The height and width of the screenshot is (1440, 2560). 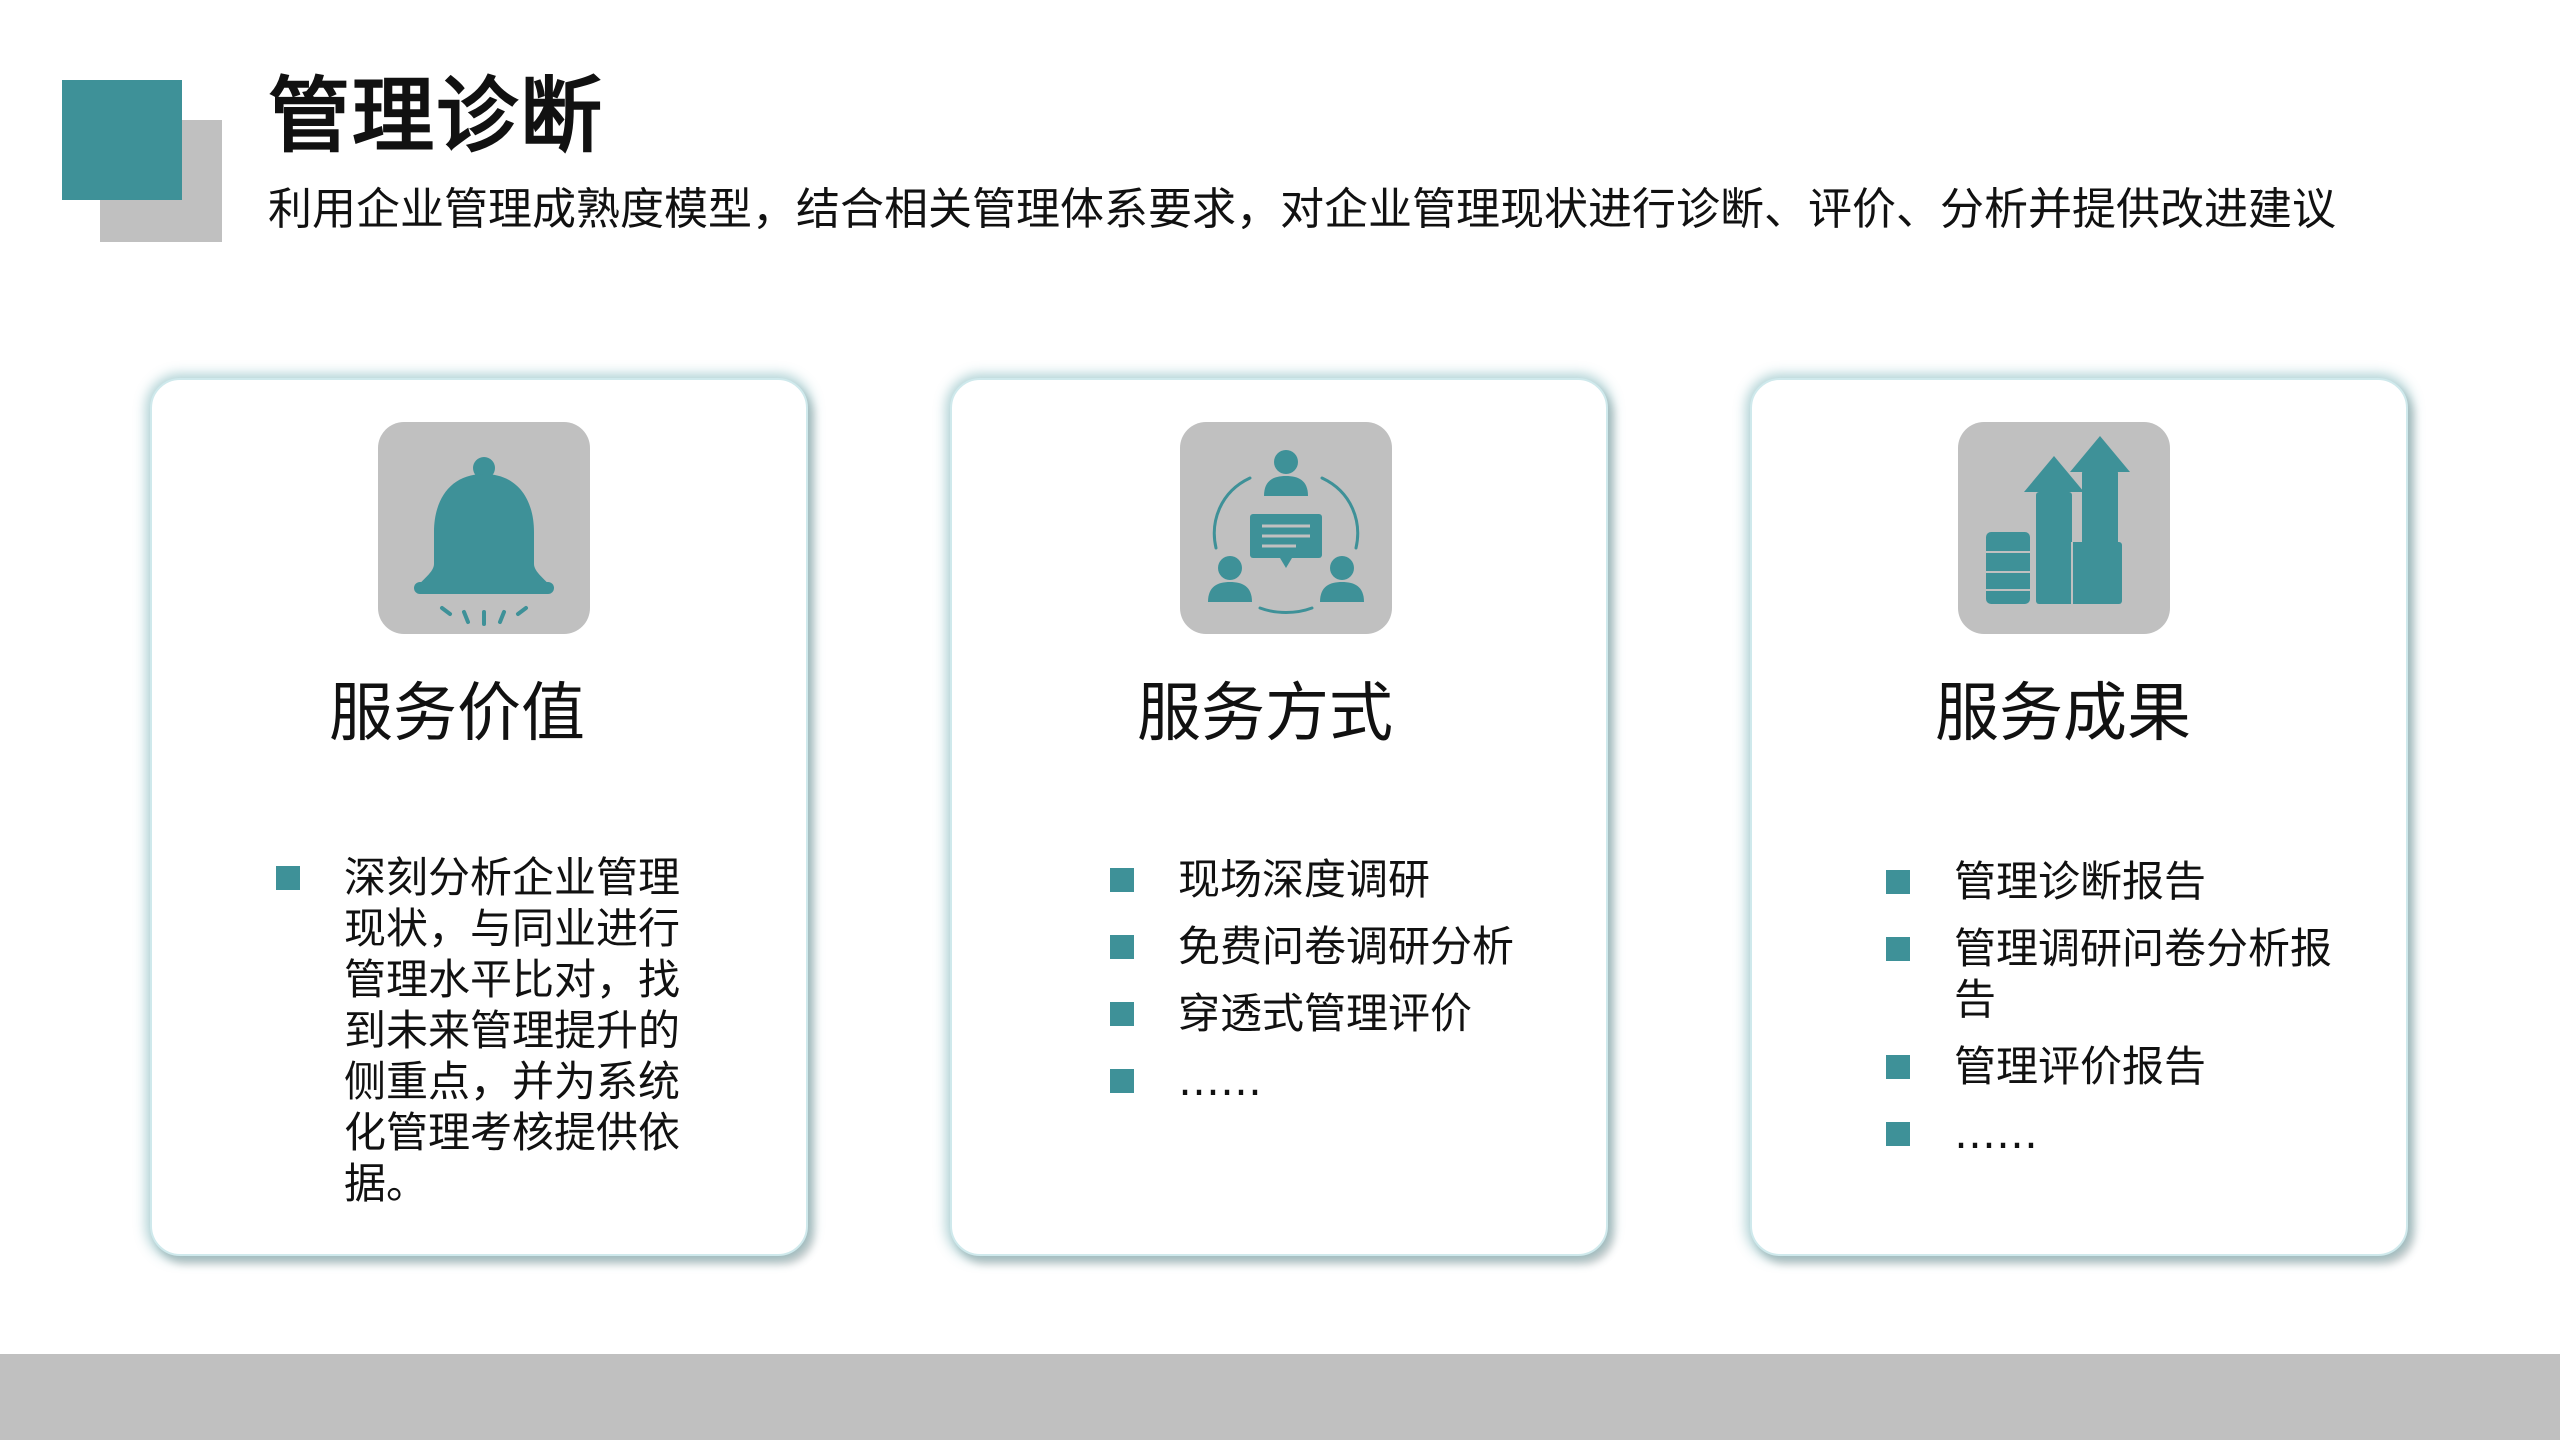 I want to click on list-item-text: 免费问卷调研分析, so click(x=1346, y=946).